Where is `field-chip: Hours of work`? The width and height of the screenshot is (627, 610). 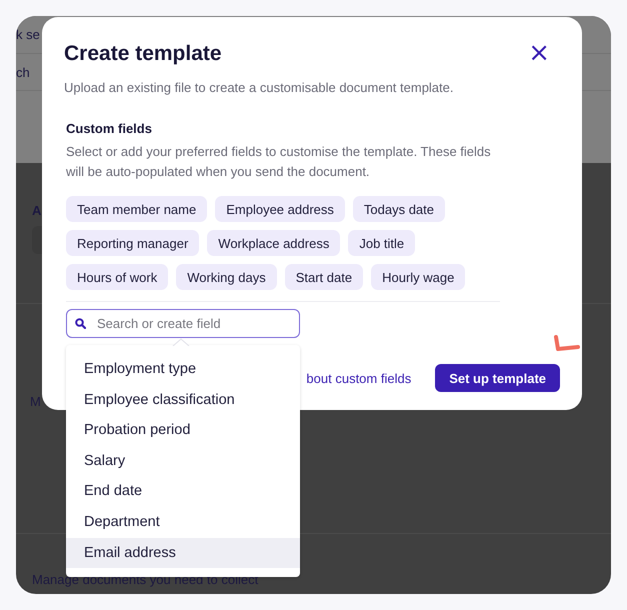
field-chip: Hours of work is located at coordinates (117, 277).